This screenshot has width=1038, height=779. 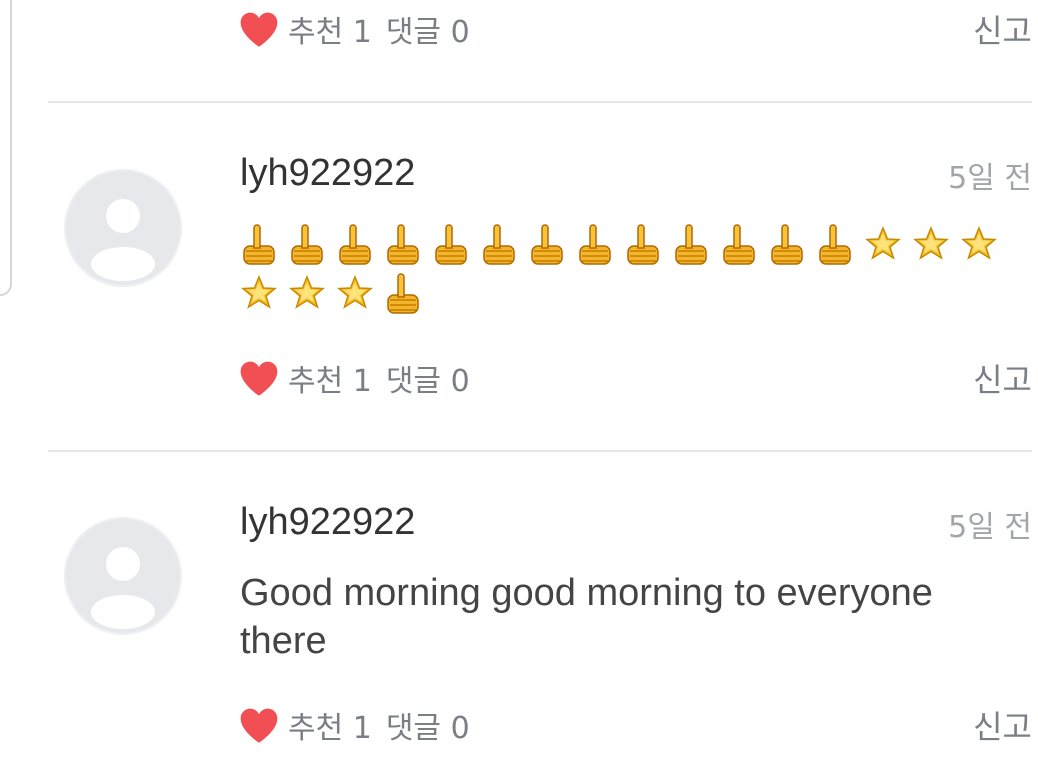 I want to click on panel-edge, so click(x=6, y=148).